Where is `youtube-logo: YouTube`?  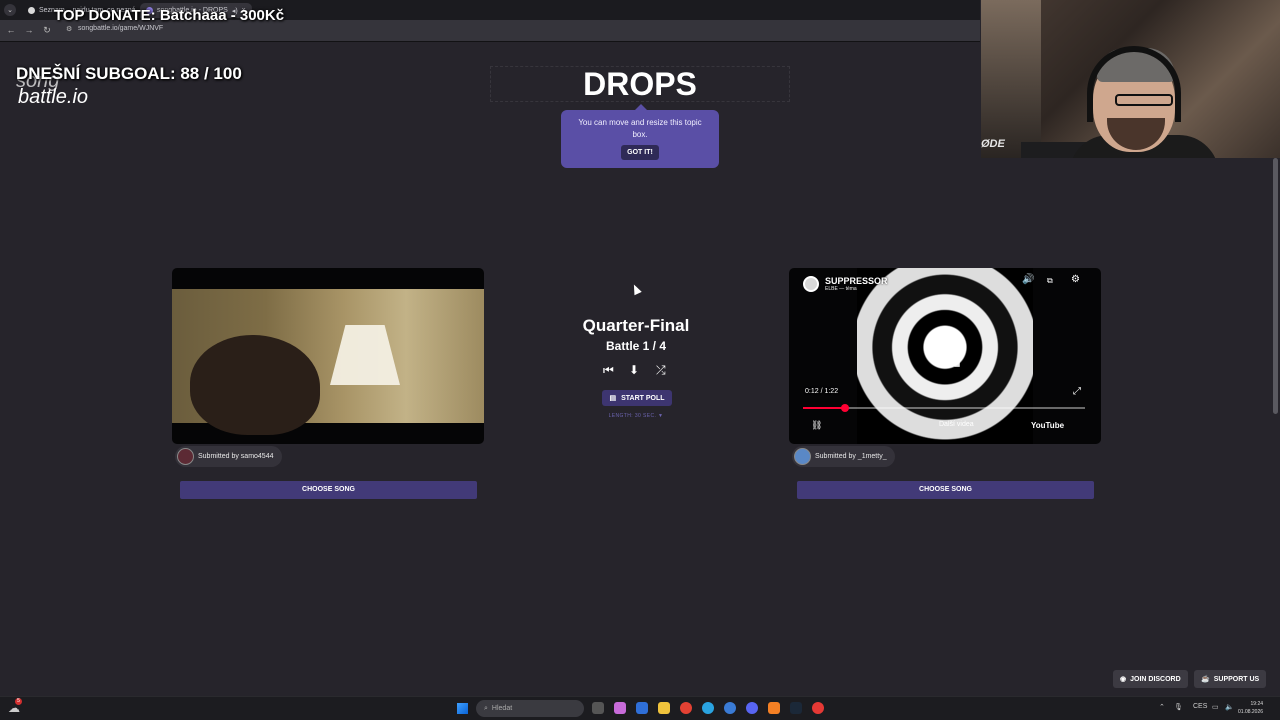 youtube-logo: YouTube is located at coordinates (1047, 425).